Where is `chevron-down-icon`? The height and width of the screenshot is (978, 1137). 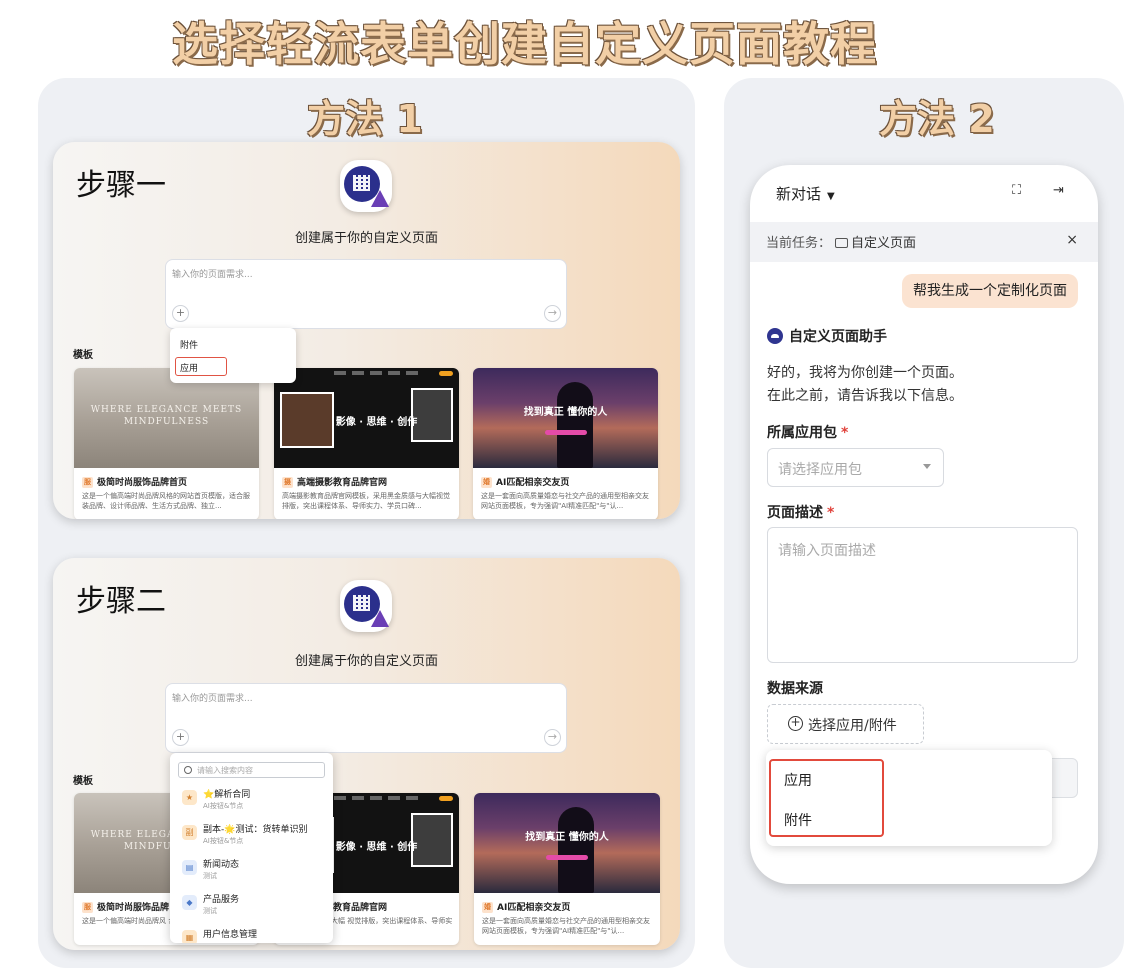 chevron-down-icon is located at coordinates (927, 466).